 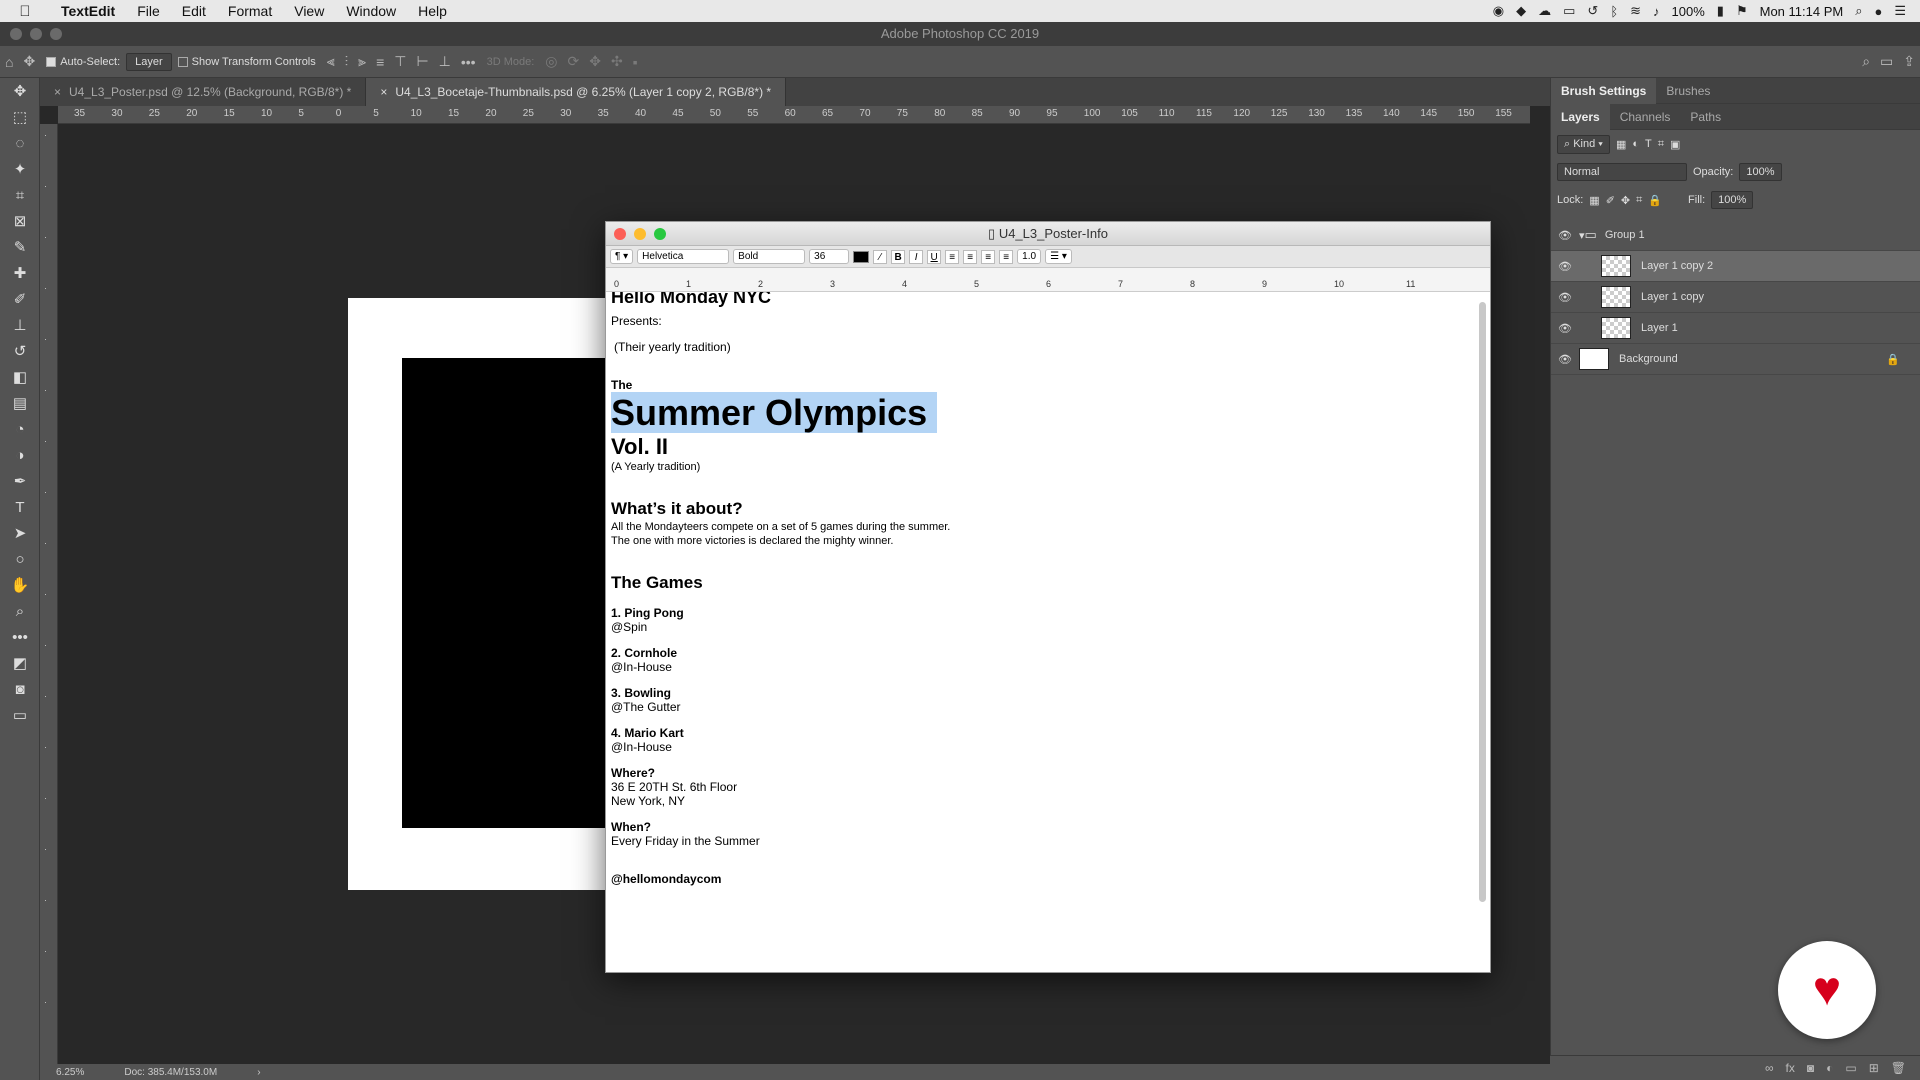 I want to click on lasso-tool-icon: ◌, so click(x=20, y=143).